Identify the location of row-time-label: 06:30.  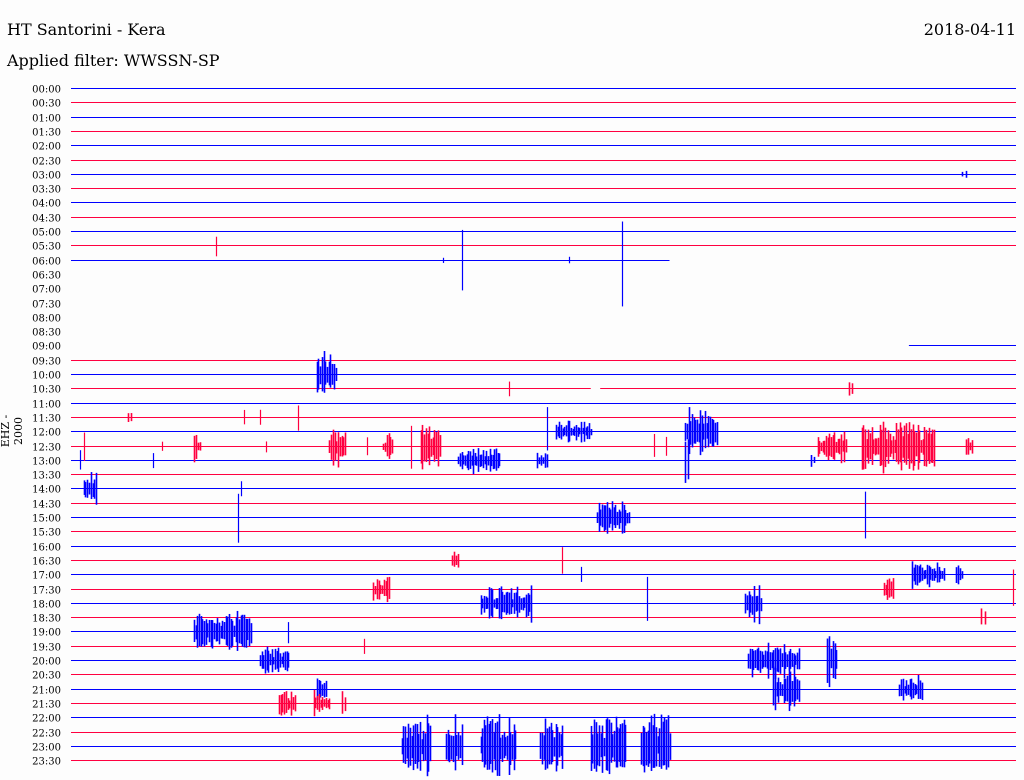
(46, 276).